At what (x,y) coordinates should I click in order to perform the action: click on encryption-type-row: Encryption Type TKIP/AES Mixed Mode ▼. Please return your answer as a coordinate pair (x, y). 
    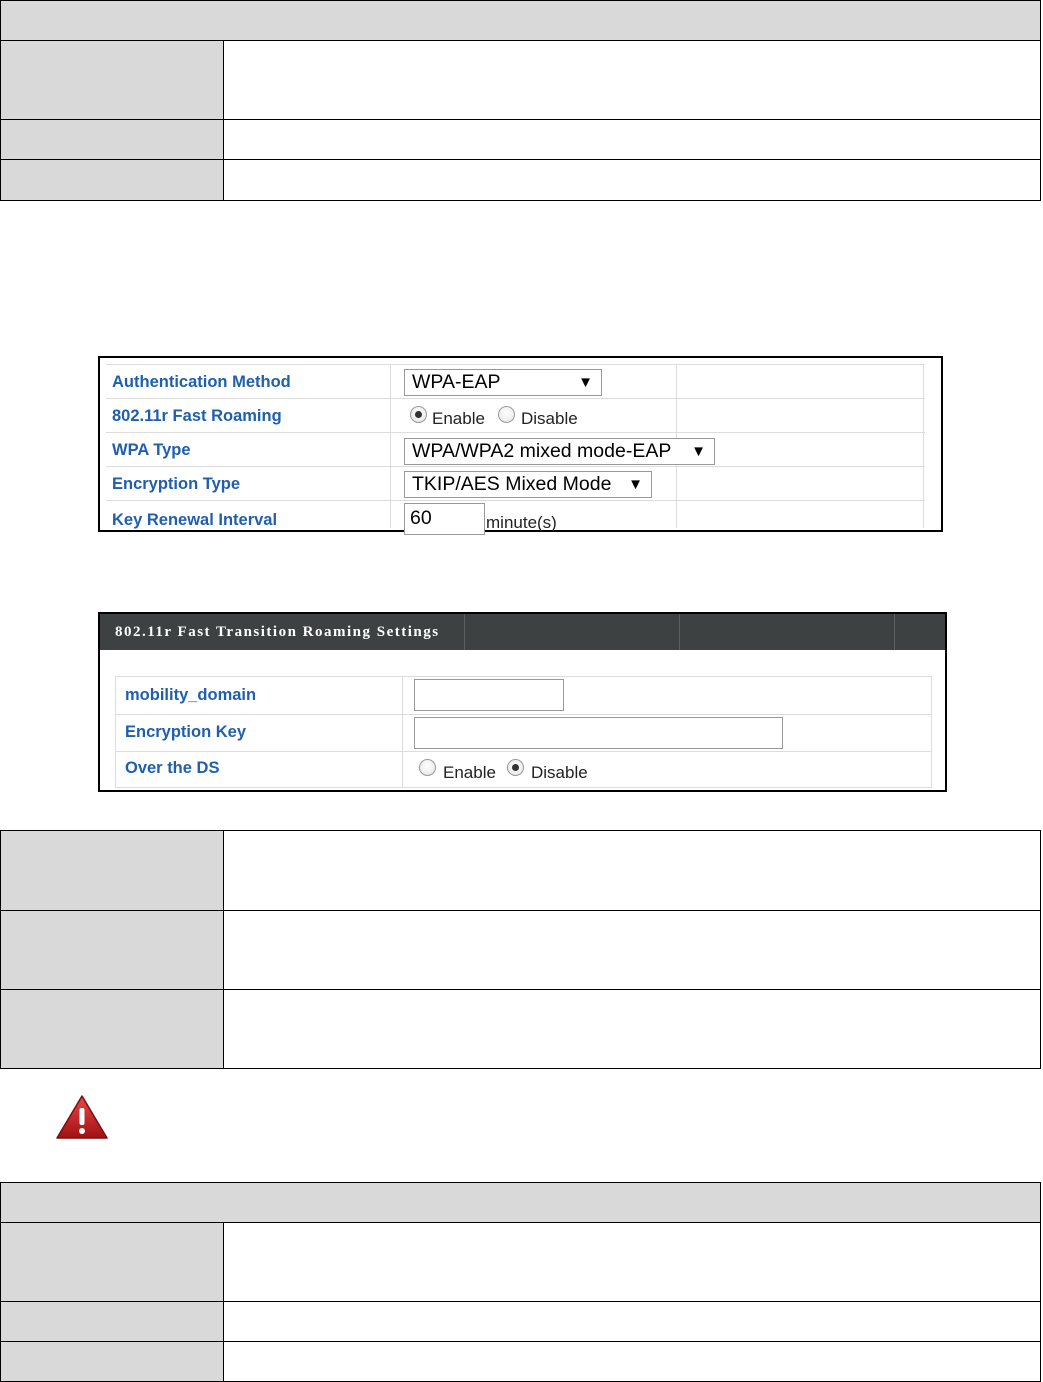
    Looking at the image, I should click on (515, 483).